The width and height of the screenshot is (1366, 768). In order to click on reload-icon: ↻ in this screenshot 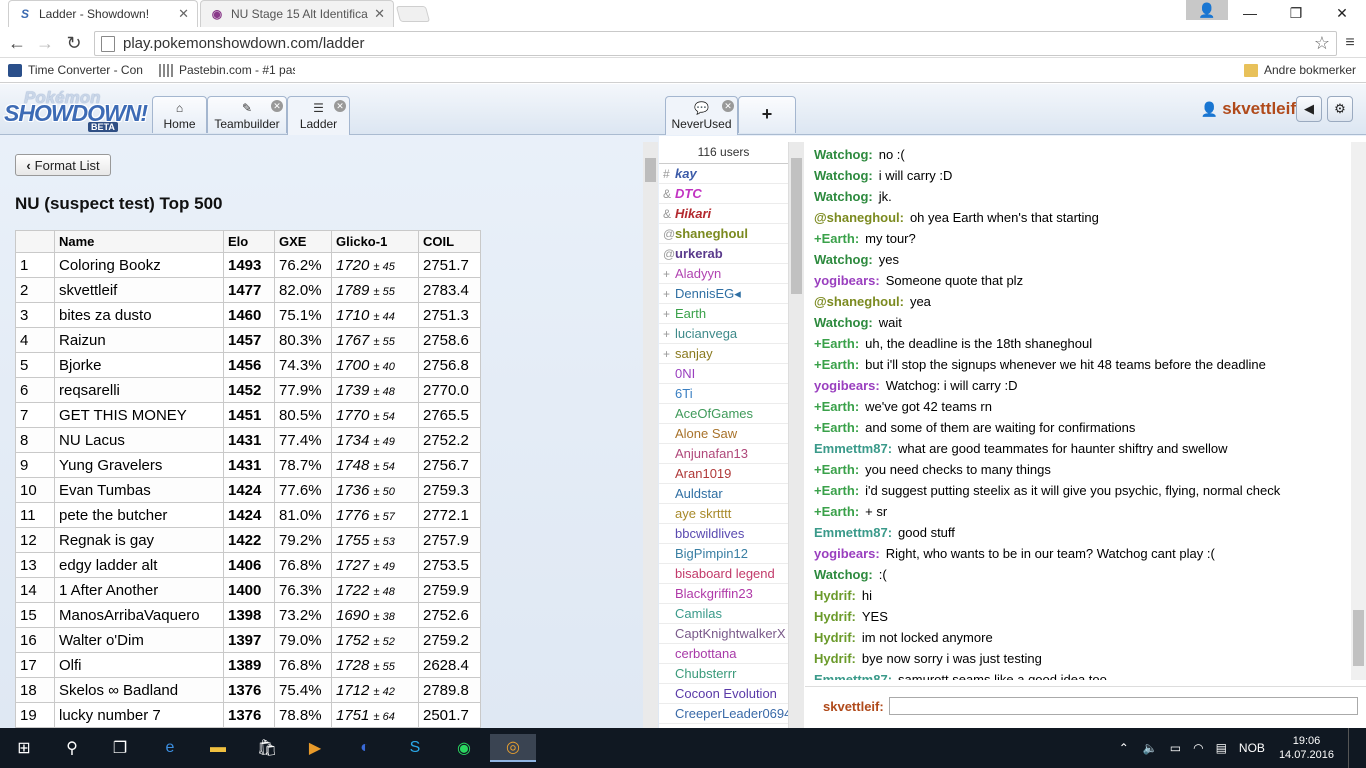, I will do `click(74, 43)`.